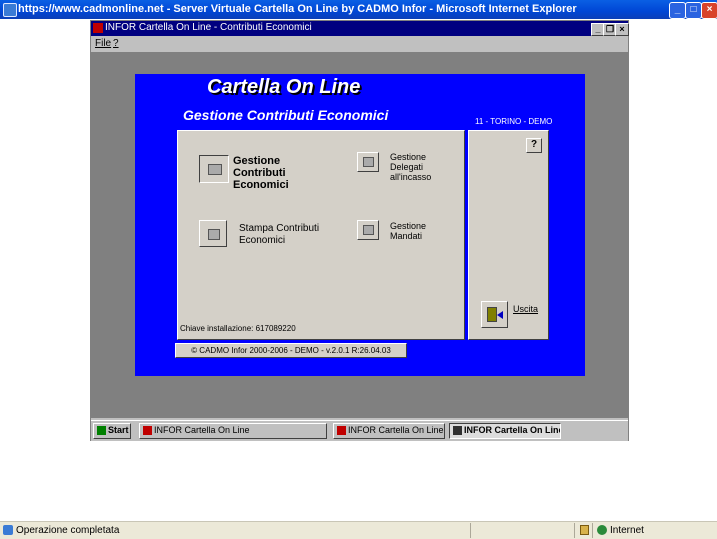  I want to click on label-line: Contributi, so click(259, 173).